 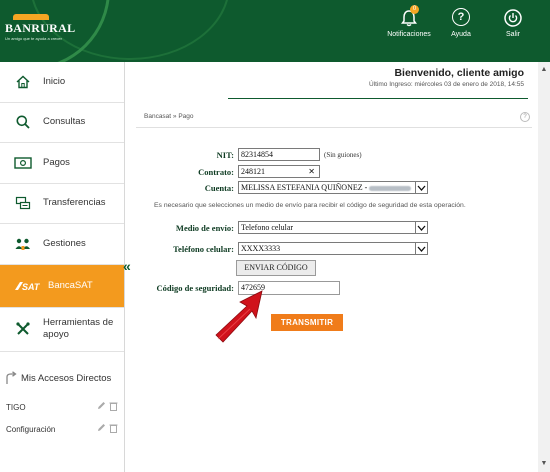 I want to click on sidebar-item-label: Gestiones, so click(x=64, y=243).